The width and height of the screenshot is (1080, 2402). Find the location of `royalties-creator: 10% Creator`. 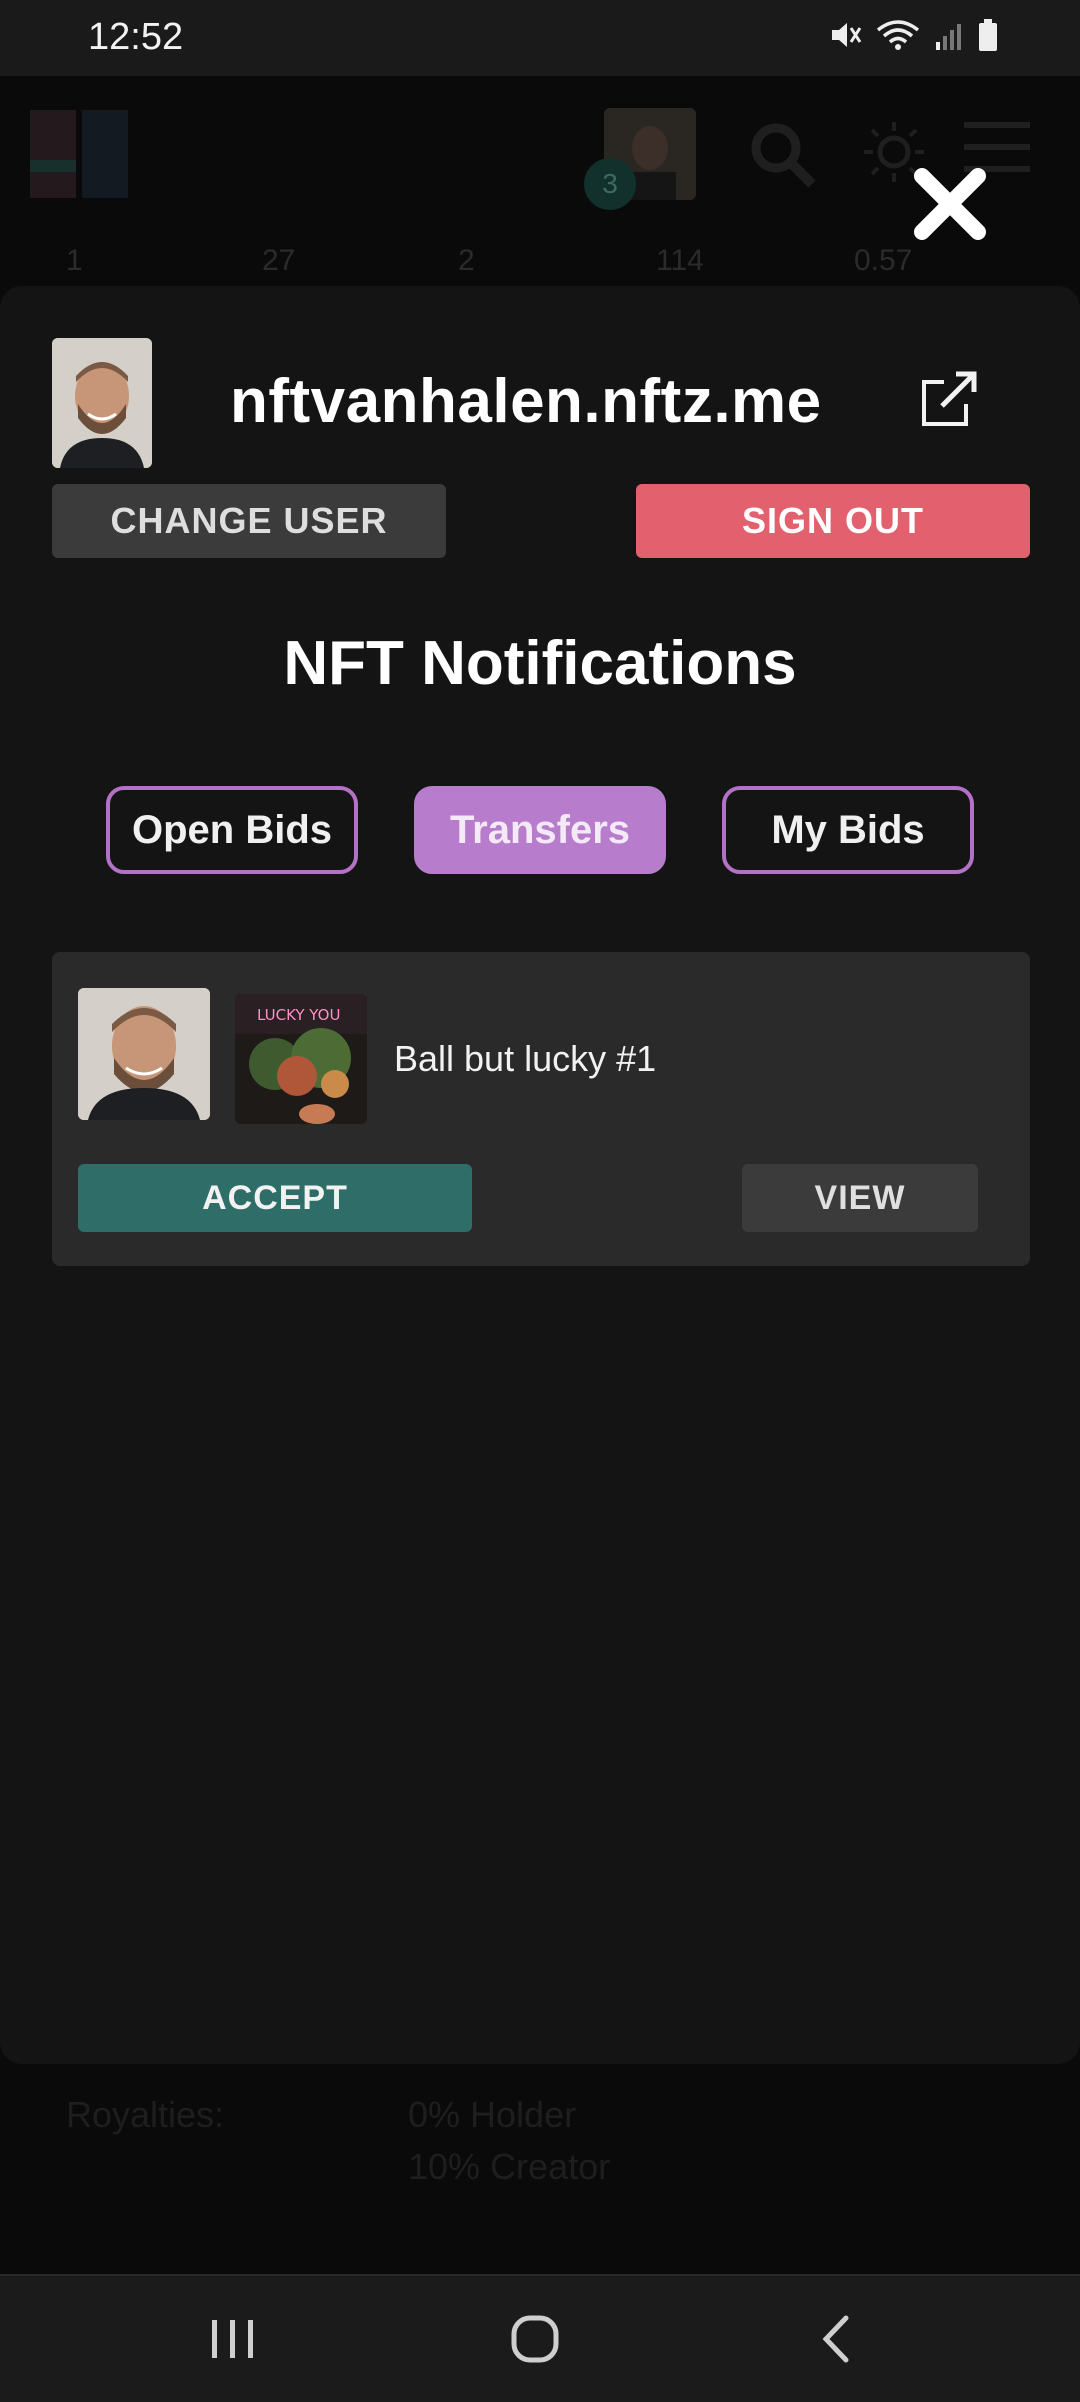

royalties-creator: 10% Creator is located at coordinates (509, 2166).